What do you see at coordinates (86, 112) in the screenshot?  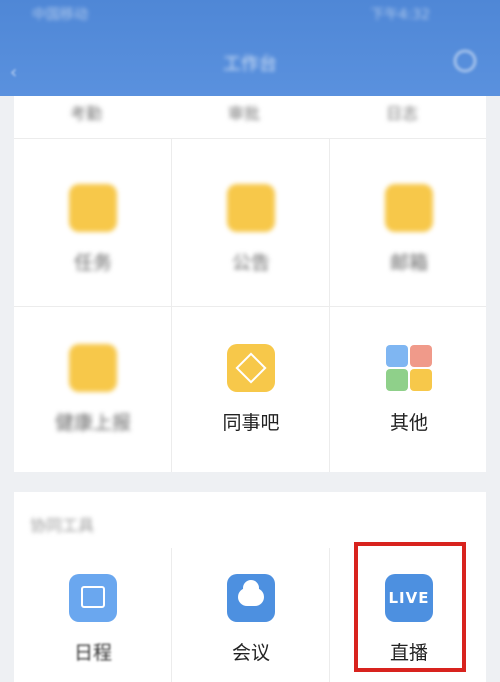 I see `app-label-top: 考勤` at bounding box center [86, 112].